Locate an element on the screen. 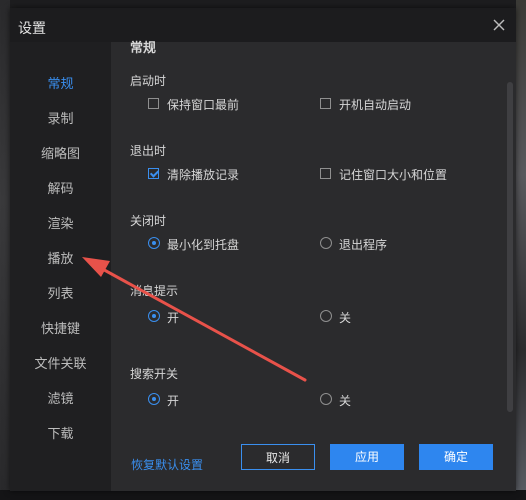 The height and width of the screenshot is (500, 526). sidebar-item-thumbnail: 缩略图 is located at coordinates (60, 154).